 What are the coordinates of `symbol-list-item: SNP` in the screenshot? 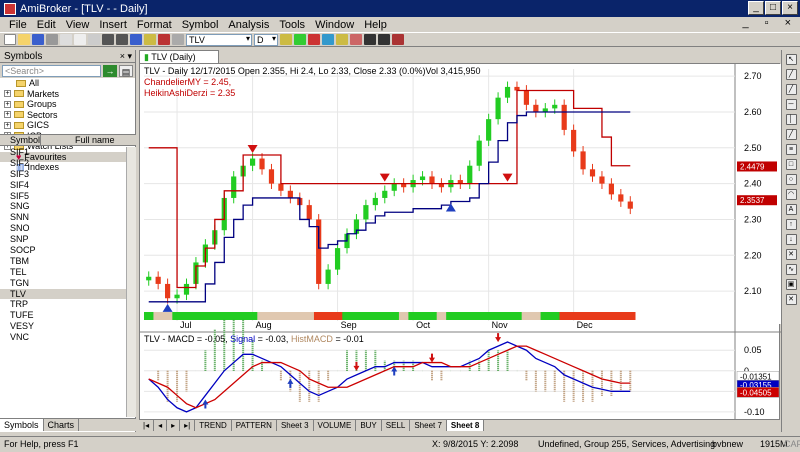 It's located at (63, 239).